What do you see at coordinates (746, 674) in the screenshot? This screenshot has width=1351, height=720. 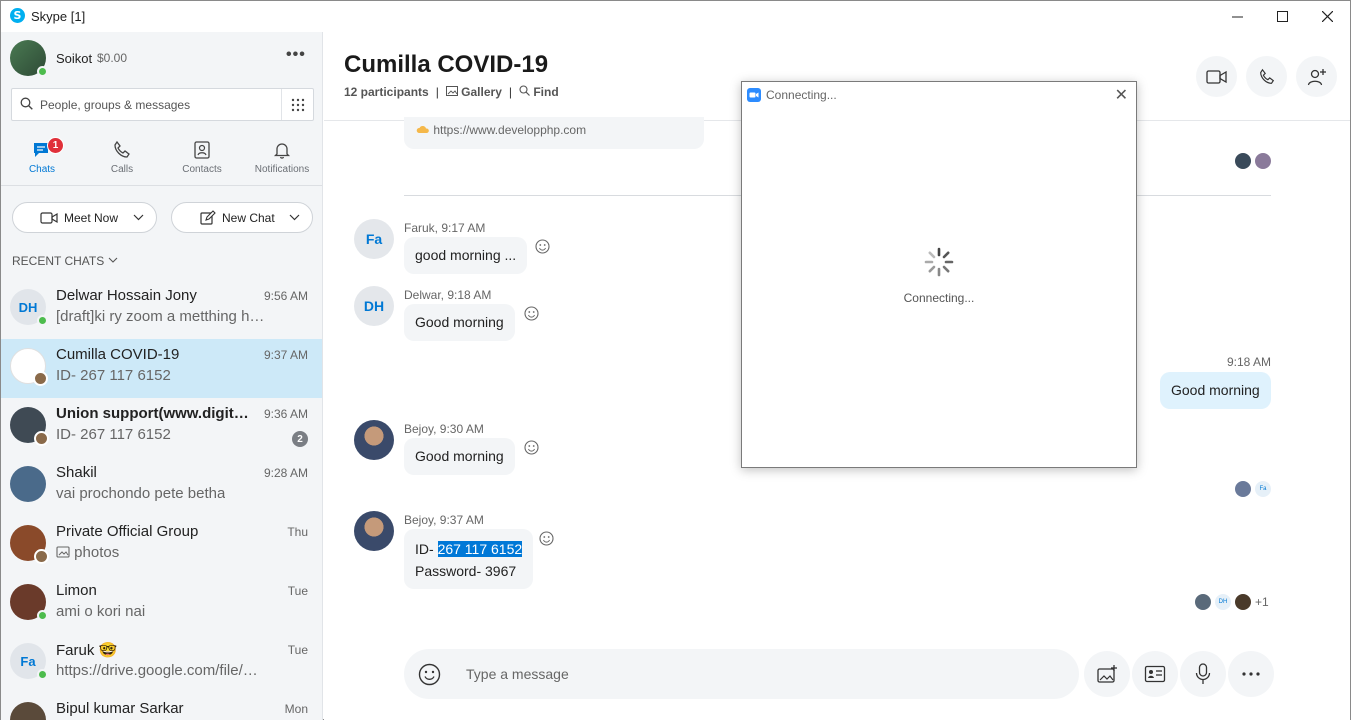 I see `message-input` at bounding box center [746, 674].